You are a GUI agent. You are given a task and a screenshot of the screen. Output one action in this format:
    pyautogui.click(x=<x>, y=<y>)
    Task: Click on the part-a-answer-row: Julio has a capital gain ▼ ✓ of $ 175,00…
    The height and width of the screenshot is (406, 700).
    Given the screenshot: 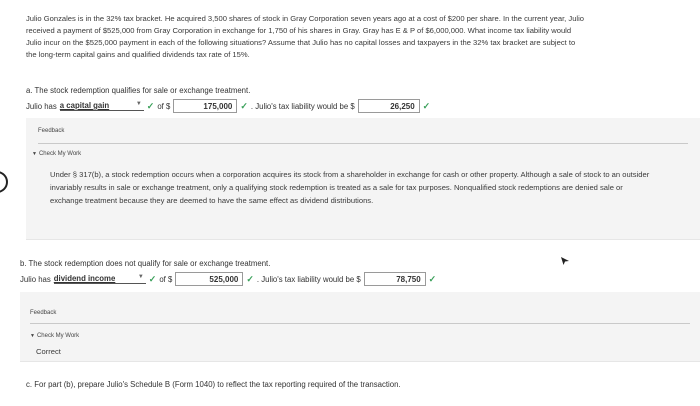 What is the action you would take?
    pyautogui.click(x=228, y=106)
    